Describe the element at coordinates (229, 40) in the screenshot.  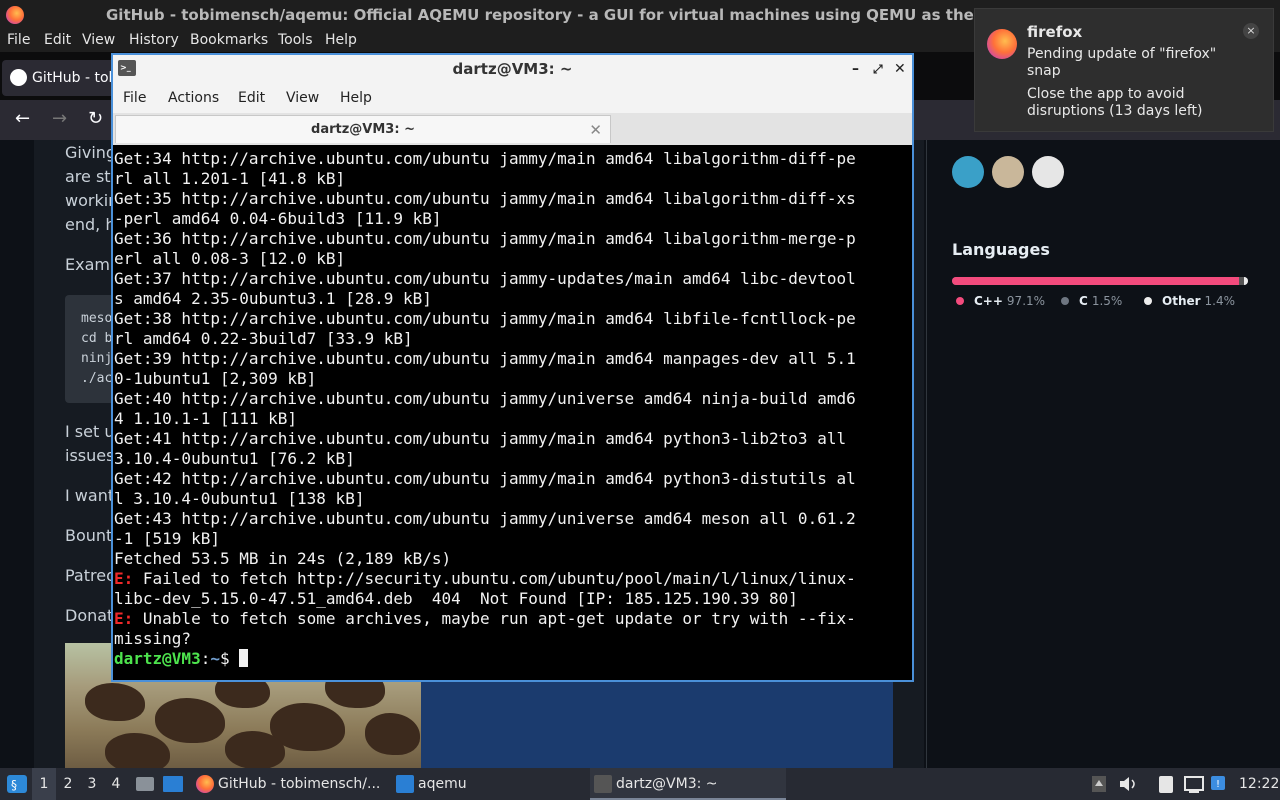
I see `ff-menu-bookmarks: Bookmarks` at that location.